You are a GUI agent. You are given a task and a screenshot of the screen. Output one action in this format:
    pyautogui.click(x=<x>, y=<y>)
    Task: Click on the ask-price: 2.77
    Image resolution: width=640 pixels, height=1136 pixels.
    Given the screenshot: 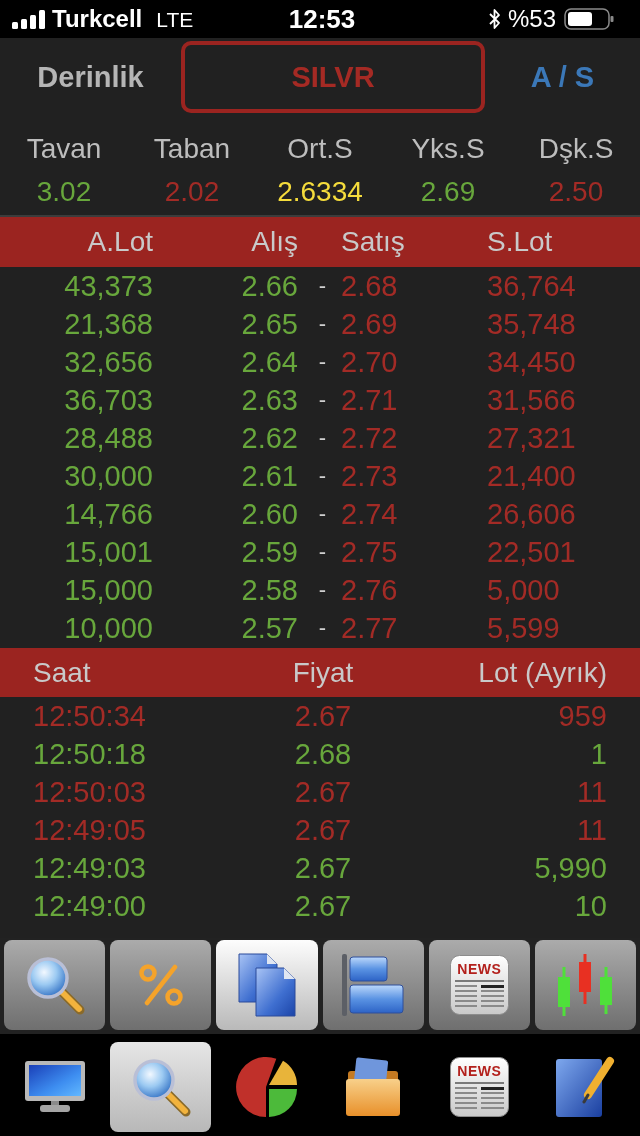 What is the action you would take?
    pyautogui.click(x=369, y=628)
    